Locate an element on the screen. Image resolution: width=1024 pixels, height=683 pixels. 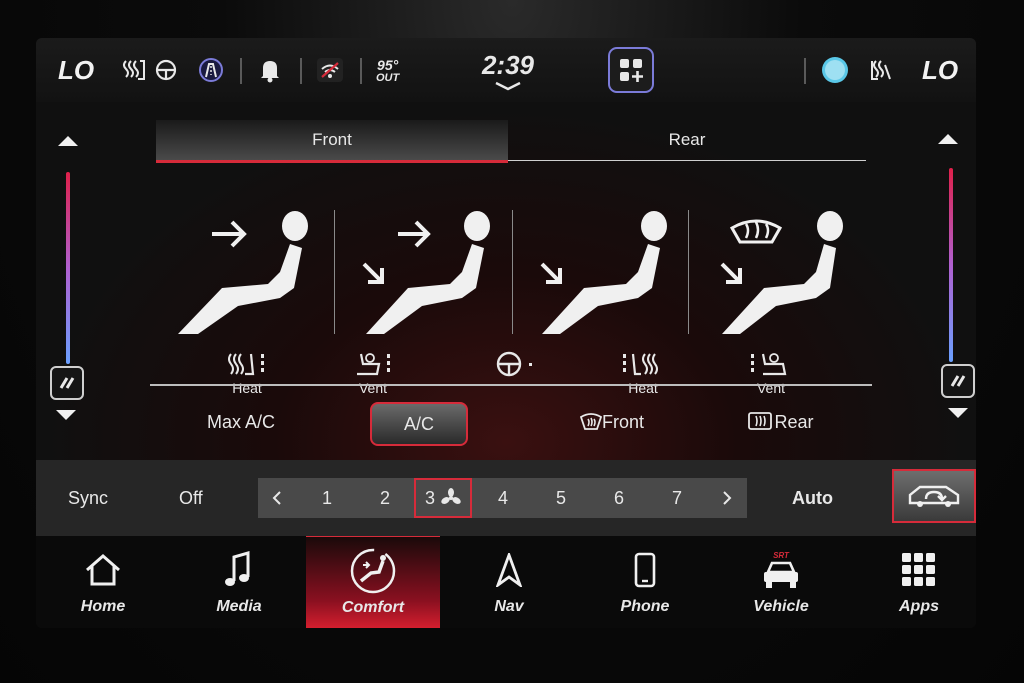
home-icon is located at coordinates (103, 570).